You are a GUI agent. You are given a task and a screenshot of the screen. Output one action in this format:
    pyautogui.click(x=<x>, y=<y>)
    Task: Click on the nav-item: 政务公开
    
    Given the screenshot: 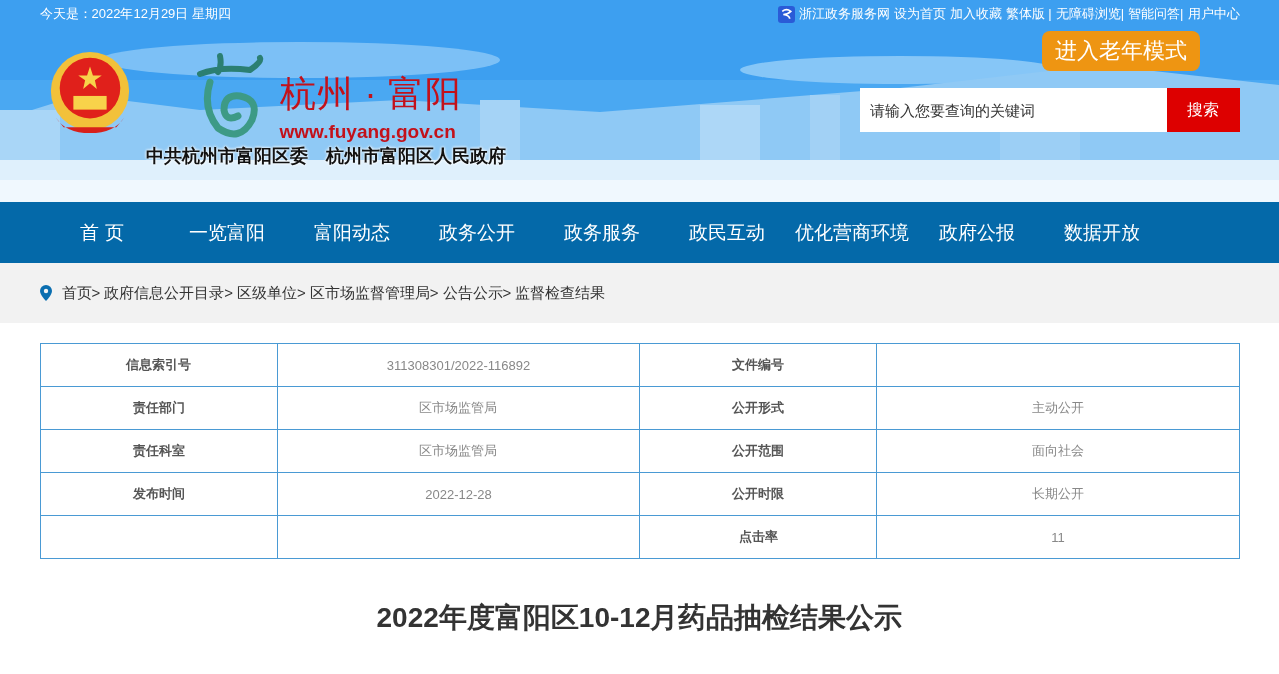 What is the action you would take?
    pyautogui.click(x=477, y=232)
    